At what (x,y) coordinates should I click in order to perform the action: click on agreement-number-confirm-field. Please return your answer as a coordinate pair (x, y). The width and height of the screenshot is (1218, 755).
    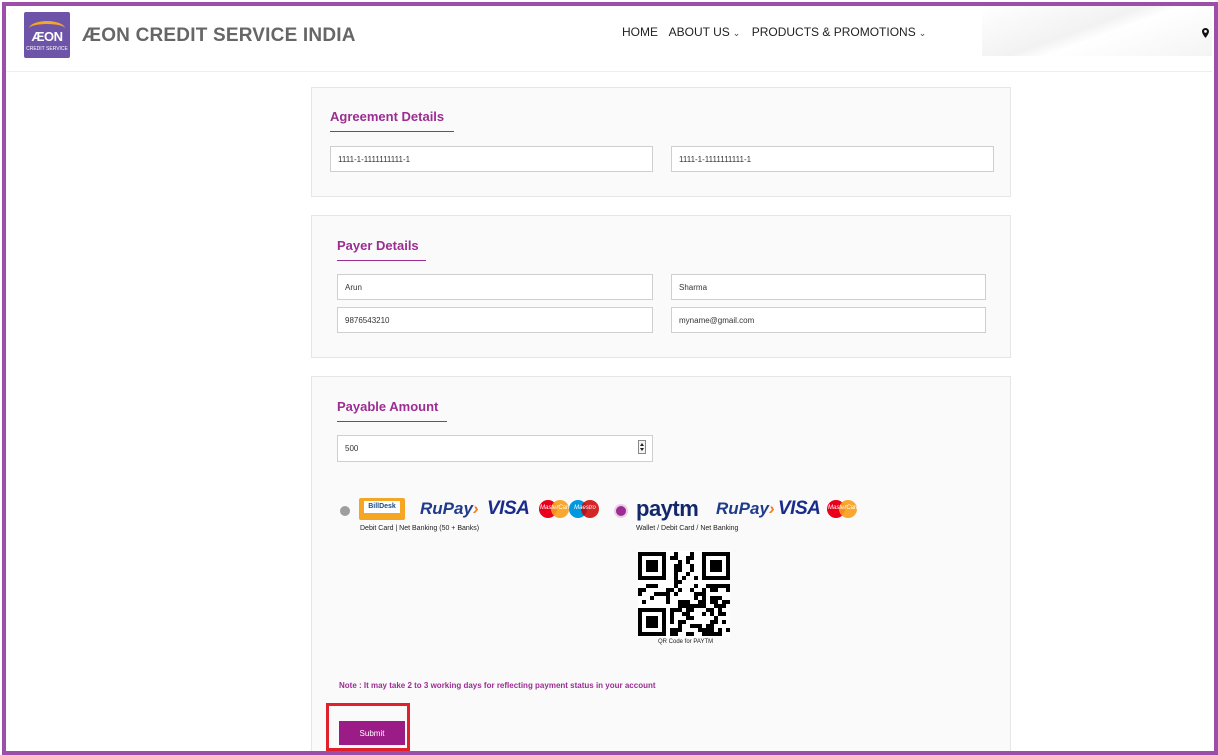
    Looking at the image, I should click on (832, 159).